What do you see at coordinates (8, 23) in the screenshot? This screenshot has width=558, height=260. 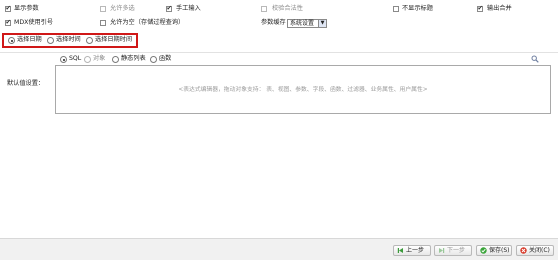 I see `mdx-quote-checkbox` at bounding box center [8, 23].